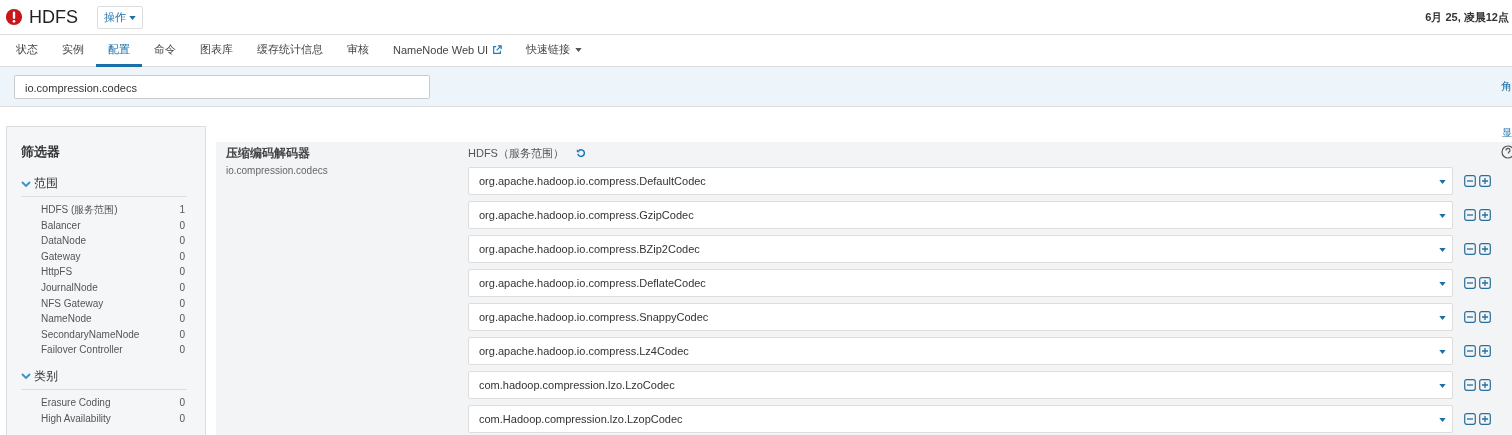  I want to click on filter-item: NameNode, so click(66, 319).